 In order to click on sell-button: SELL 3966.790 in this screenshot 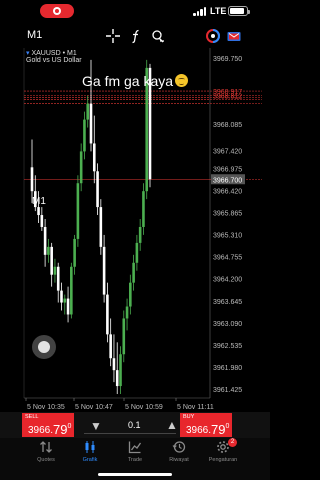, I will do `click(48, 425)`.